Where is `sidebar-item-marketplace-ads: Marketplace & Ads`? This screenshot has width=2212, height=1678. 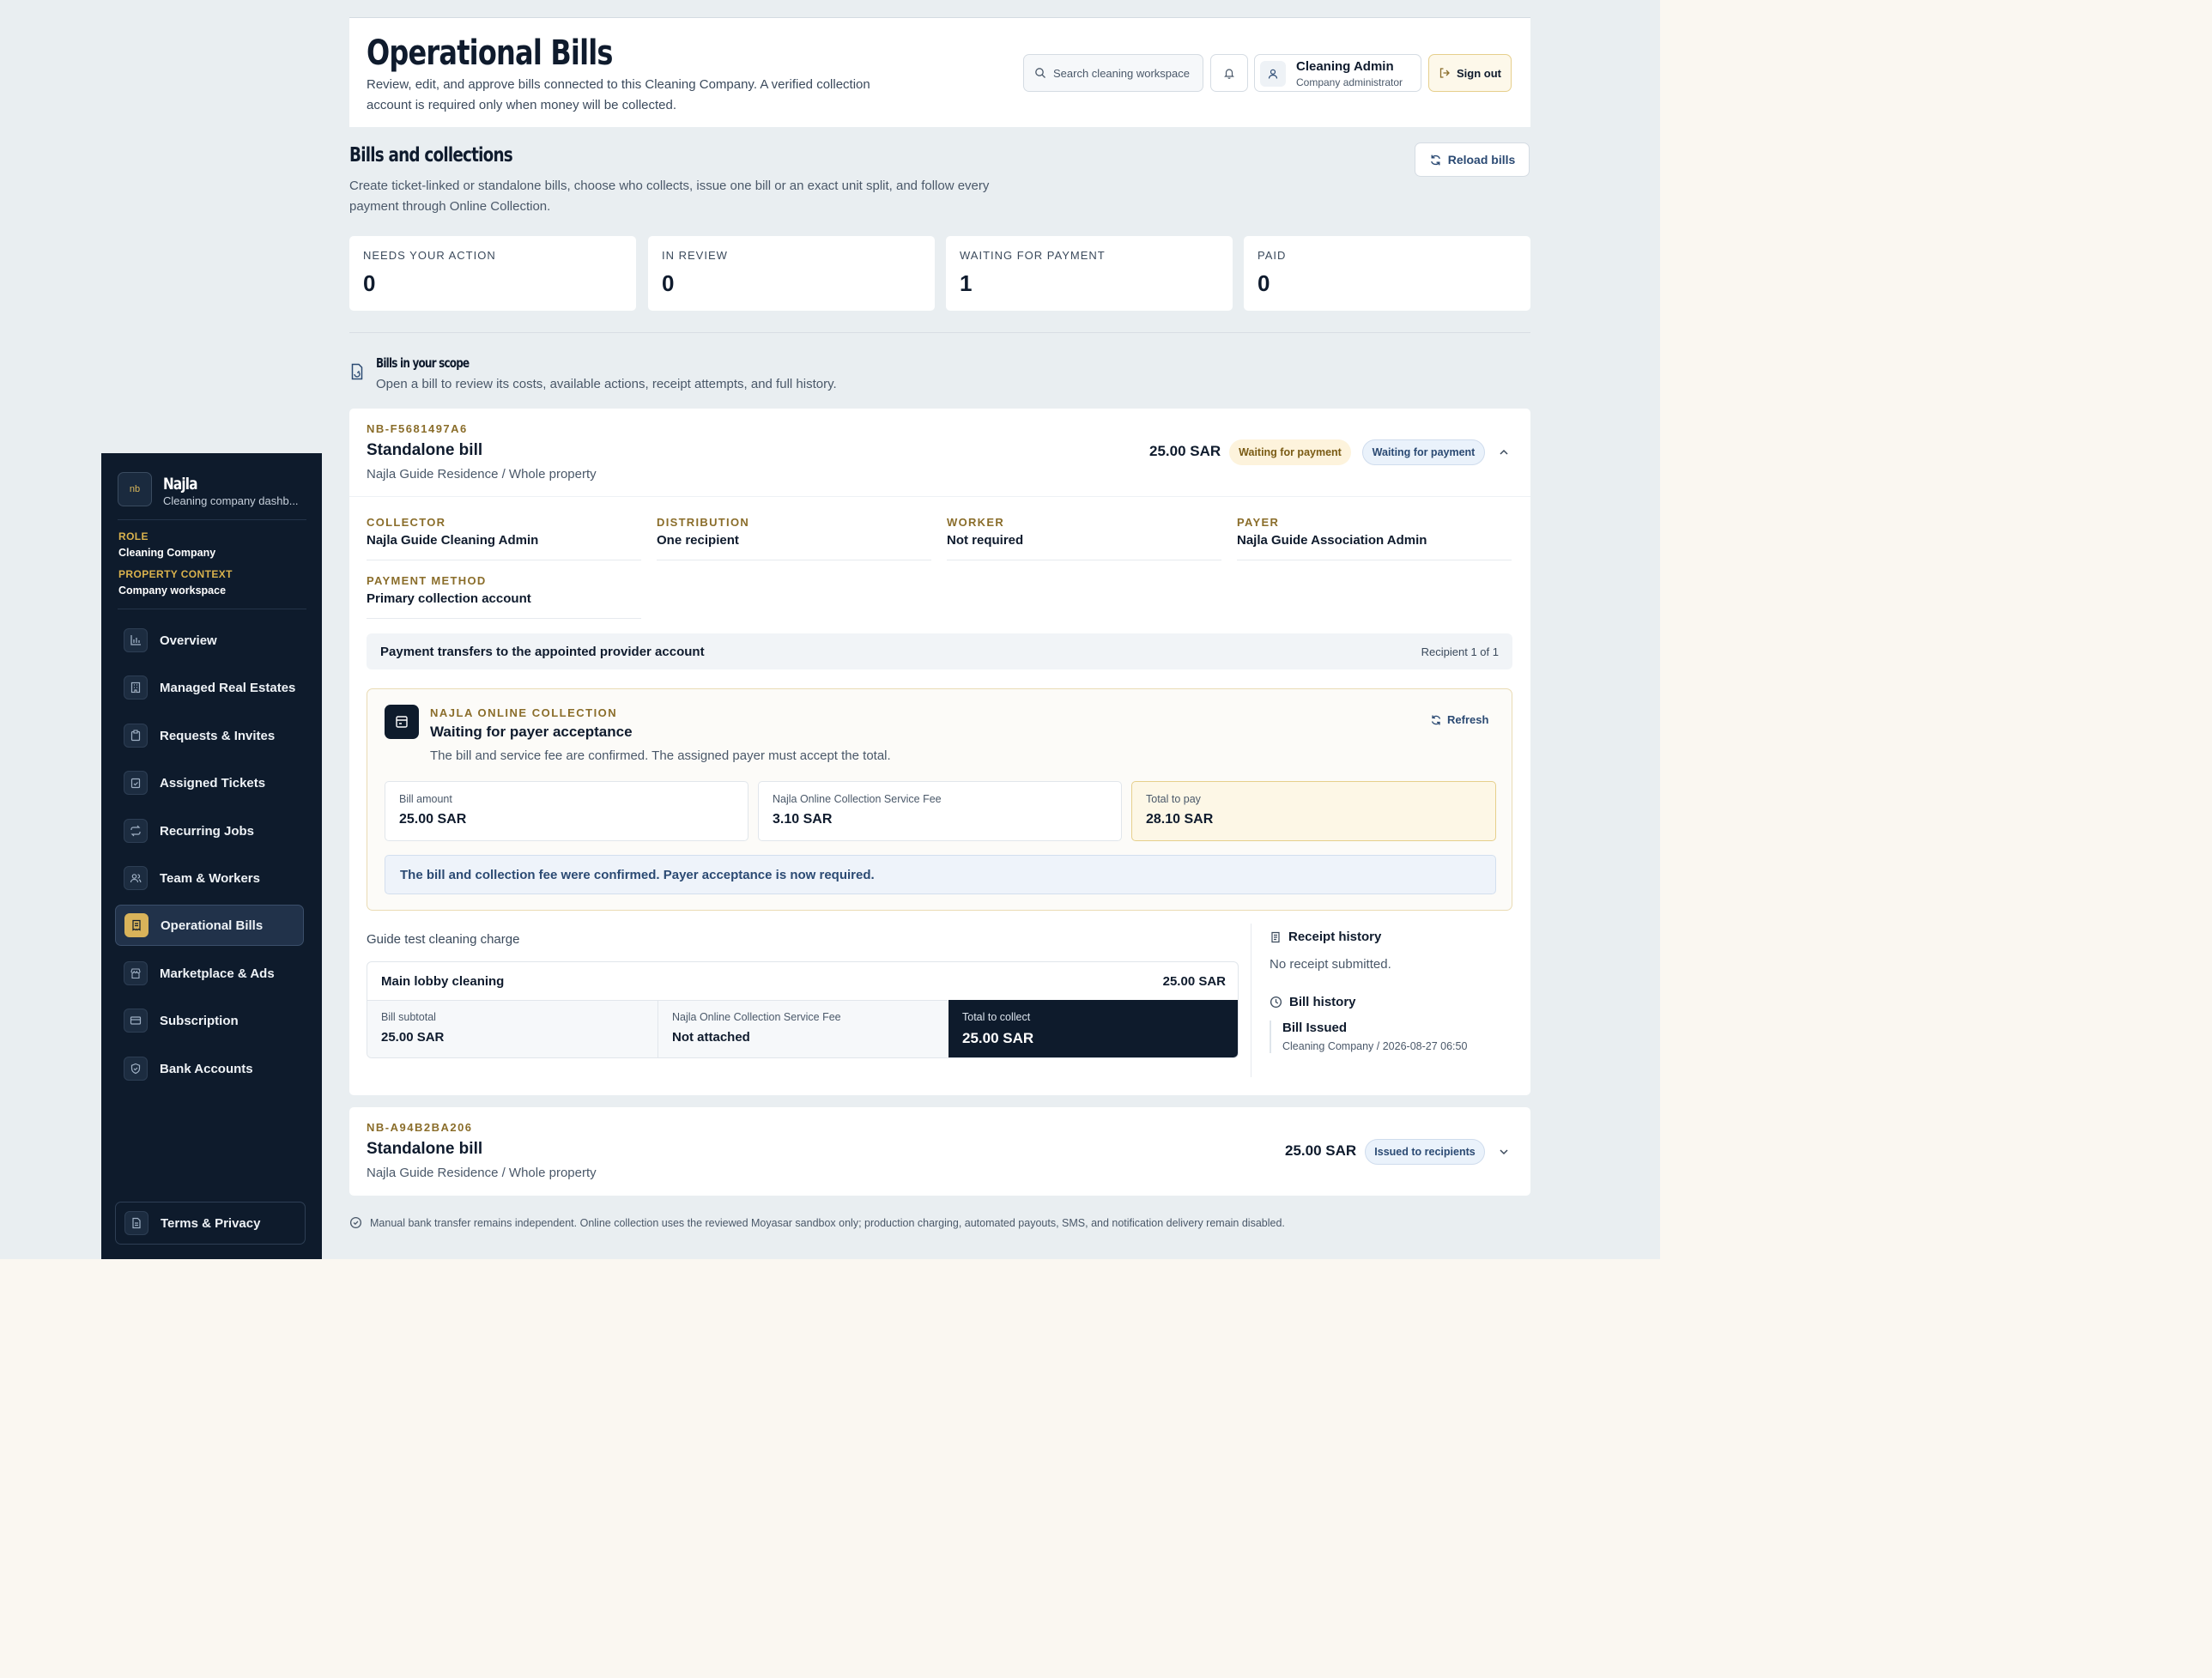 sidebar-item-marketplace-ads: Marketplace & Ads is located at coordinates (210, 973).